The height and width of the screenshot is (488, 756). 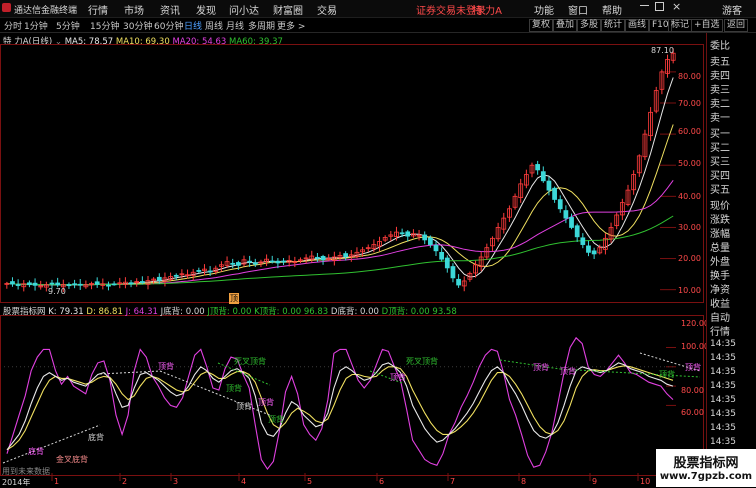 I want to click on close-icon: ×, so click(x=676, y=6).